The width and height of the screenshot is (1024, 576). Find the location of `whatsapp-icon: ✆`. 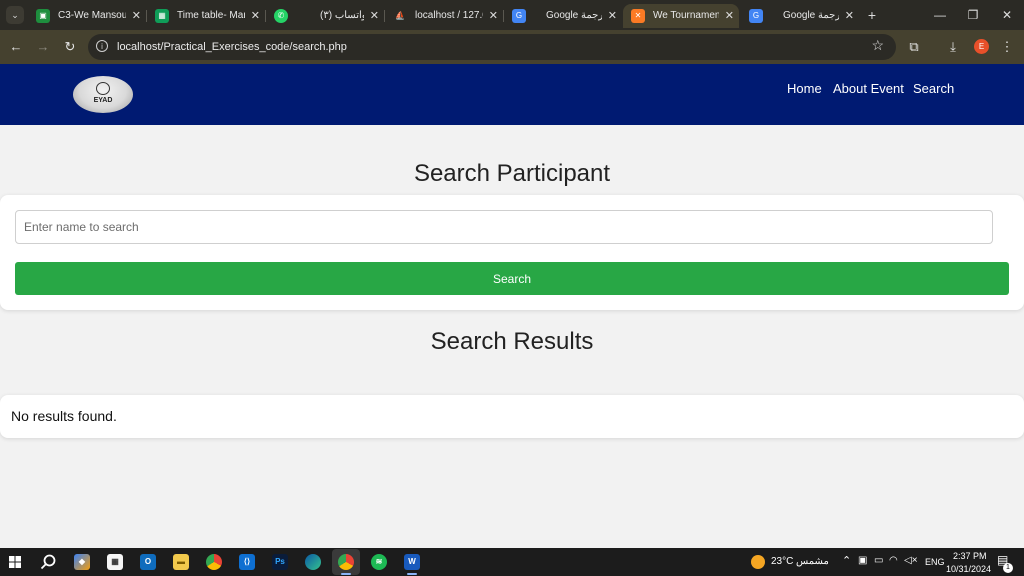

whatsapp-icon: ✆ is located at coordinates (281, 16).